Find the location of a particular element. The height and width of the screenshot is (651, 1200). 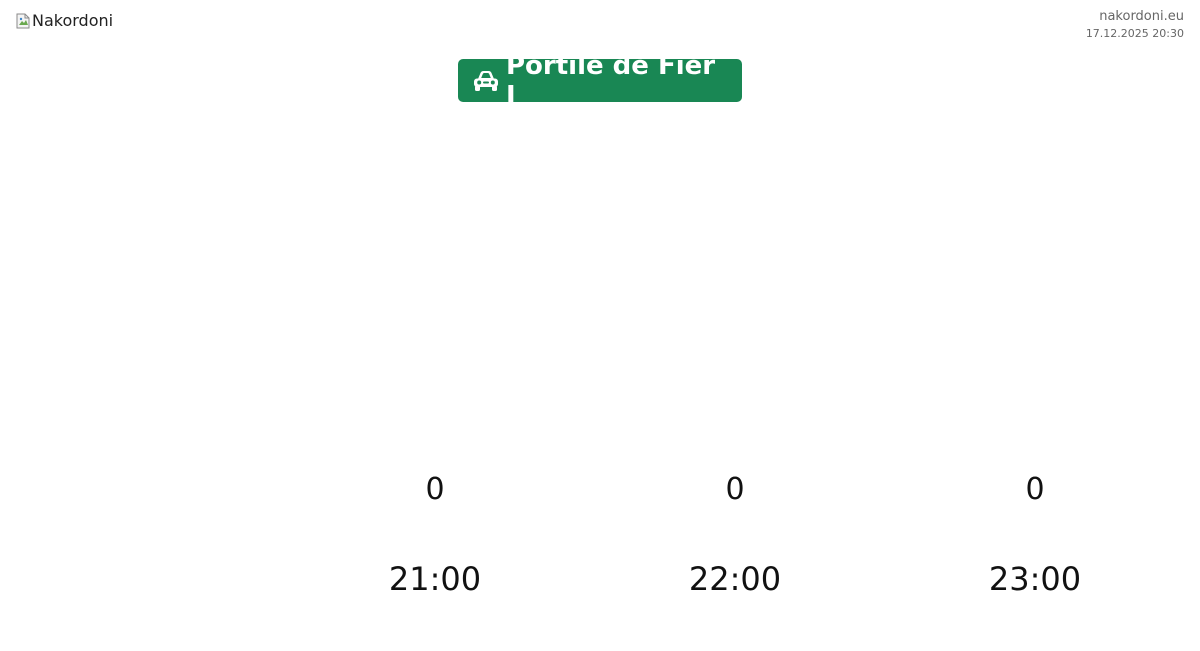

car-icon is located at coordinates (486, 81).